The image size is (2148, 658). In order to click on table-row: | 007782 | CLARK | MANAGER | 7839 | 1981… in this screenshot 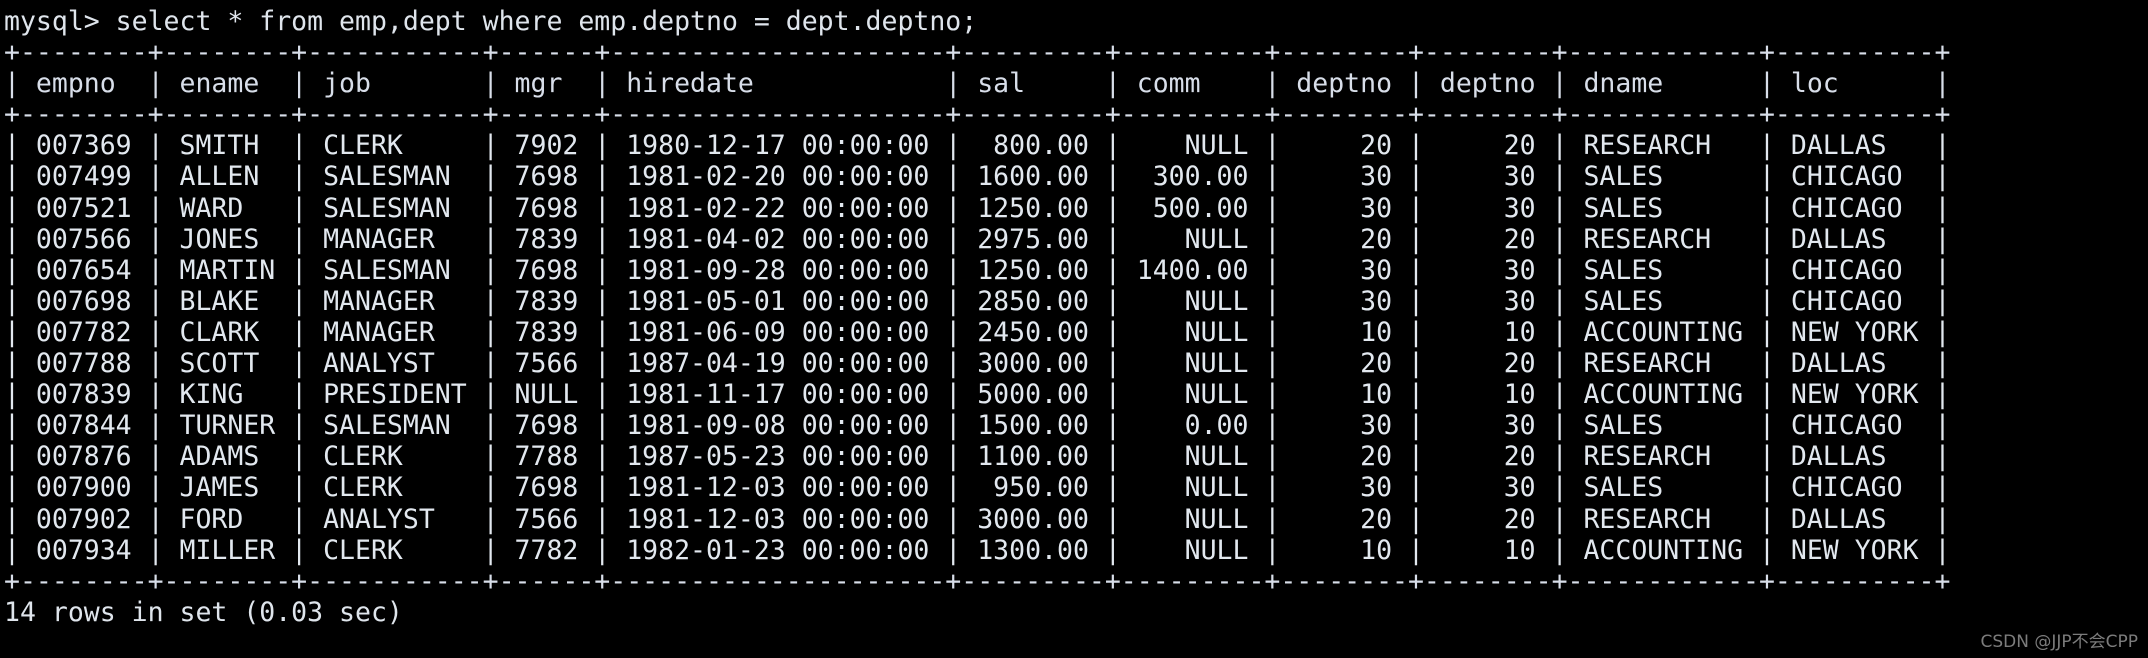, I will do `click(977, 332)`.